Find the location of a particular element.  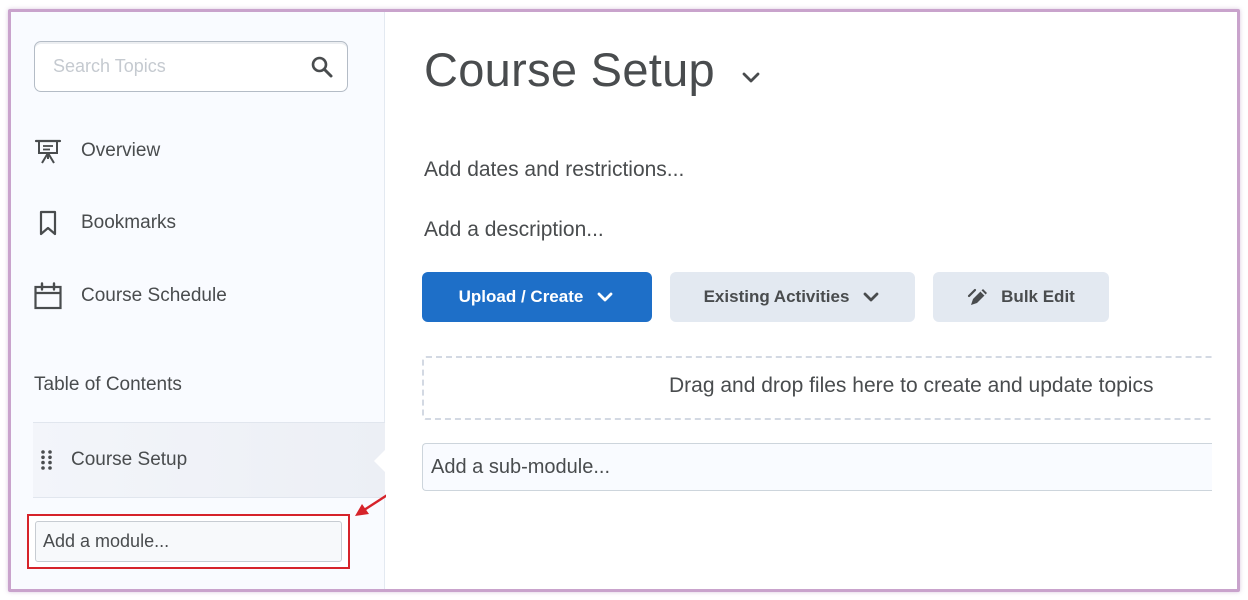

page-title: Course Setup is located at coordinates (569, 69).